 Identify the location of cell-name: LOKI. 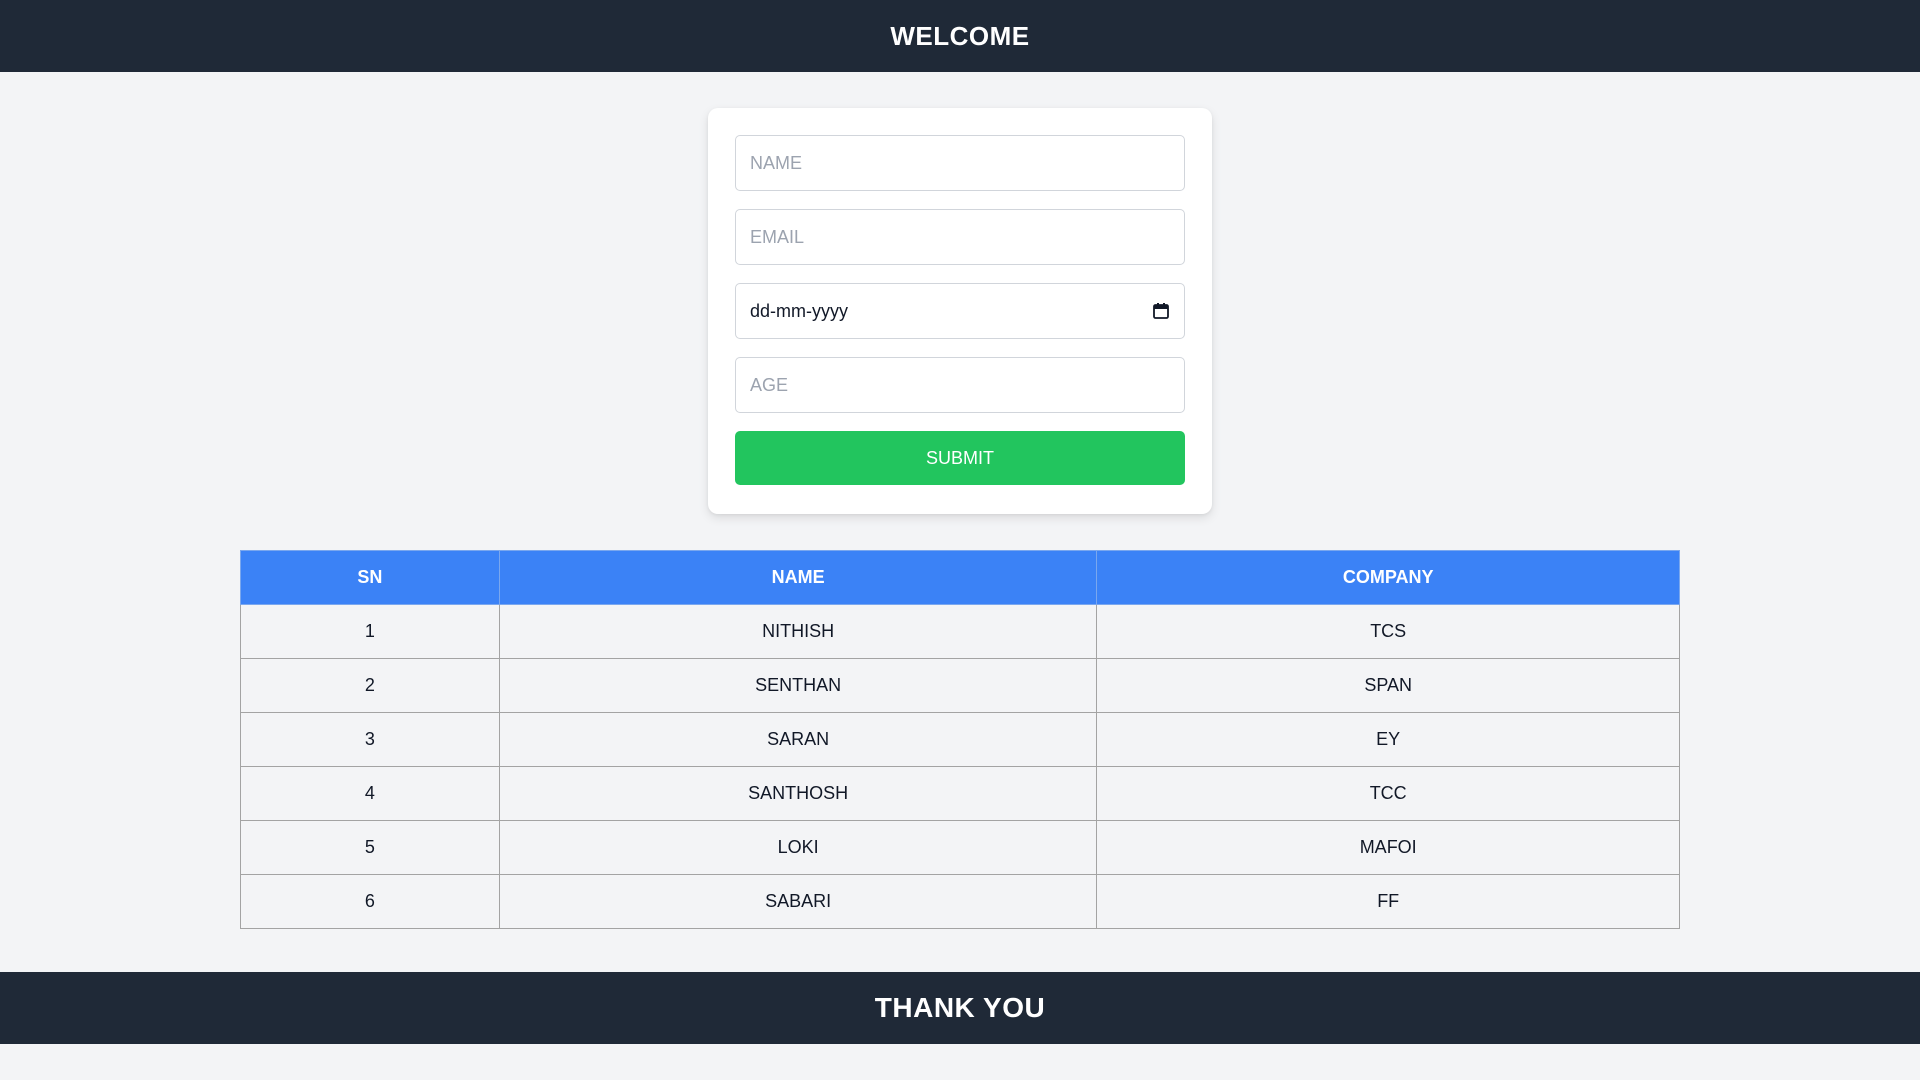
(798, 847).